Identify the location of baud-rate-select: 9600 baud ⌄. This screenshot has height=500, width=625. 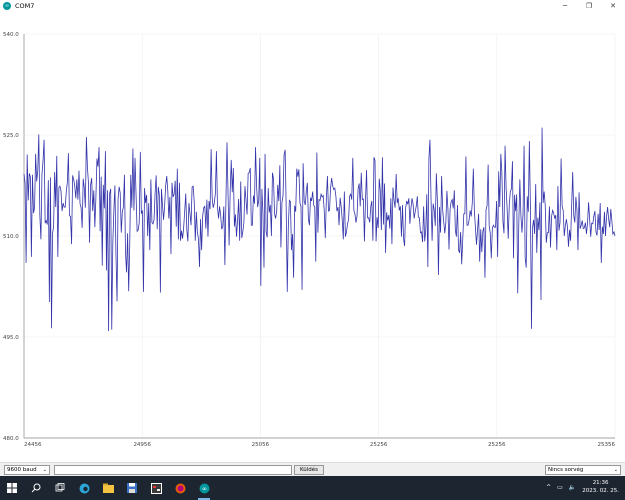
(27, 470).